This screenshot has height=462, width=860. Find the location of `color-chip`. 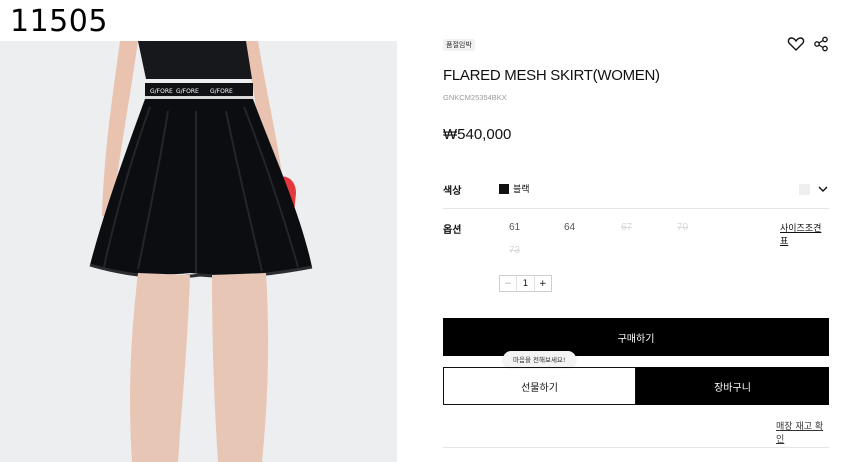

color-chip is located at coordinates (804, 189).